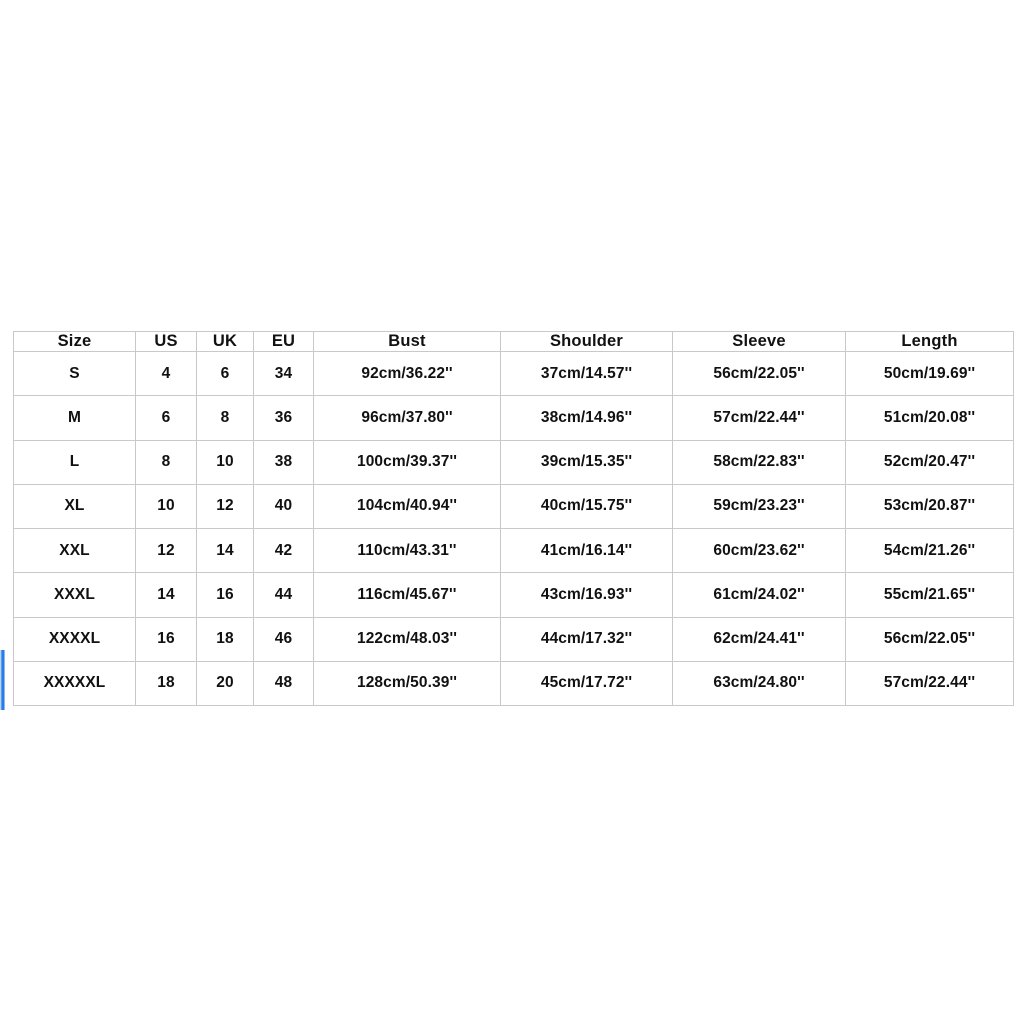  Describe the element at coordinates (759, 639) in the screenshot. I see `cell-sleeve: 62cm/24.41''` at that location.